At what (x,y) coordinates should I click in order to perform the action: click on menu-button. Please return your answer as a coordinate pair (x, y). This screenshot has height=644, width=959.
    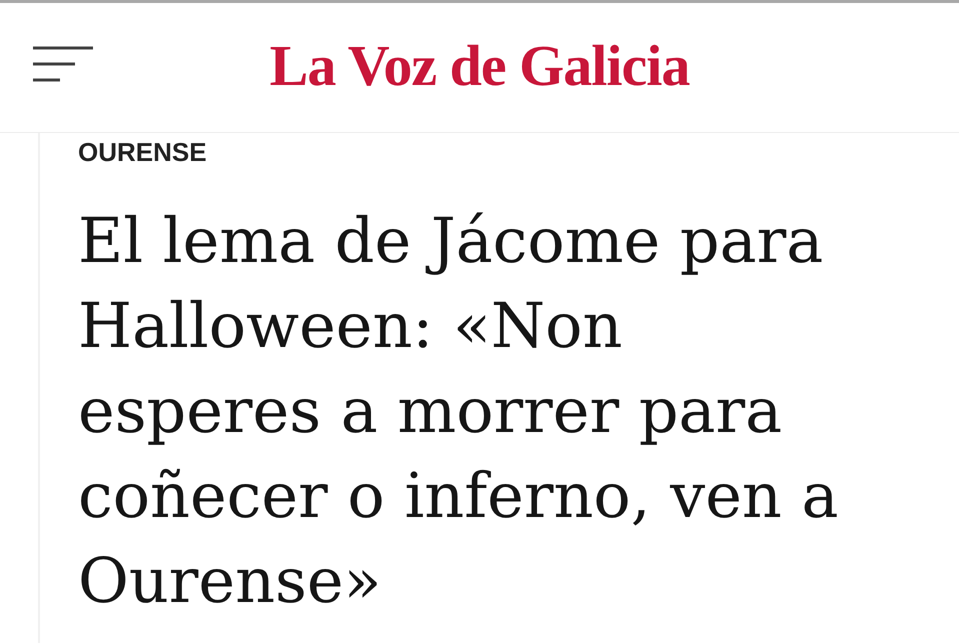
    Looking at the image, I should click on (63, 64).